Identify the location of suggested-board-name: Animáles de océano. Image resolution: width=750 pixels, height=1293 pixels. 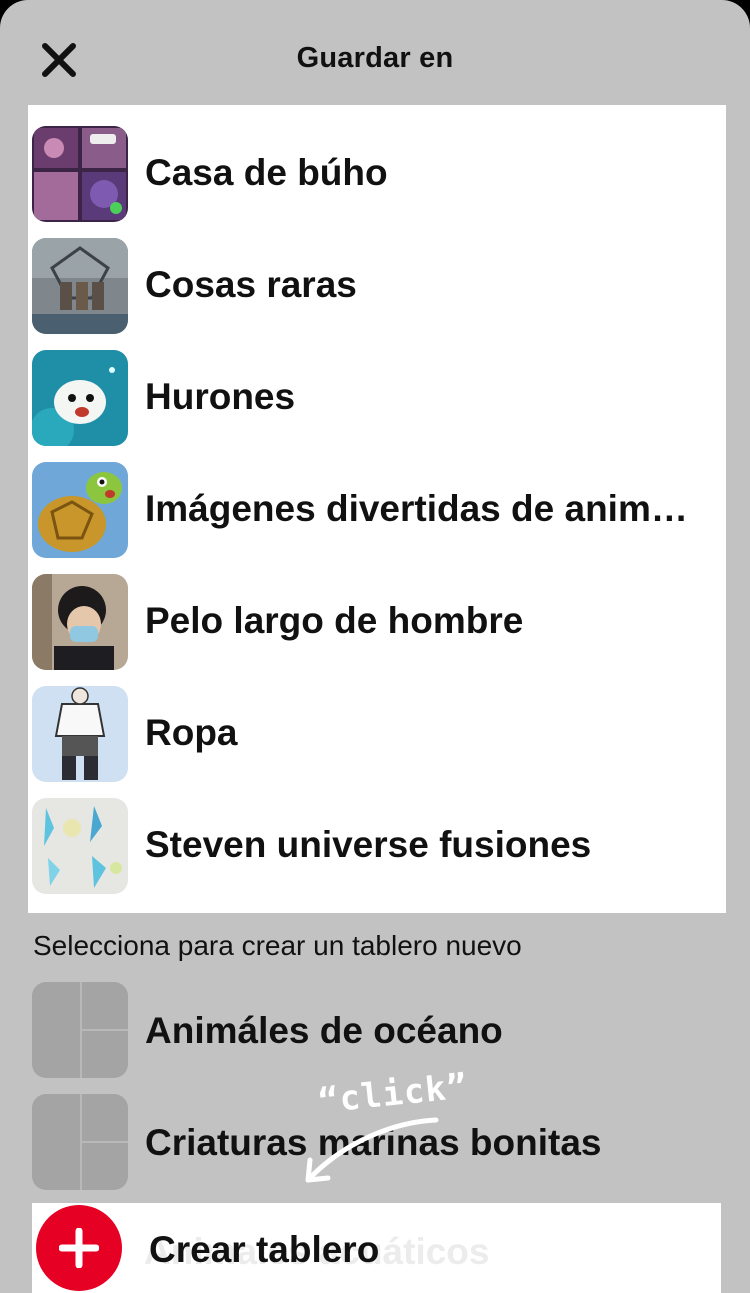
(324, 1030).